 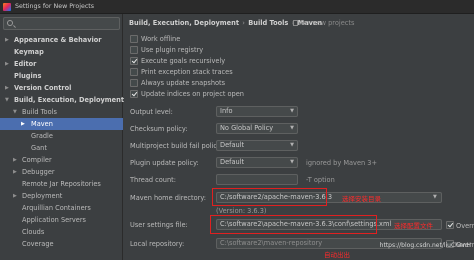 I want to click on sidebar-item-debugger: ▶ Debugger, so click(x=61, y=172).